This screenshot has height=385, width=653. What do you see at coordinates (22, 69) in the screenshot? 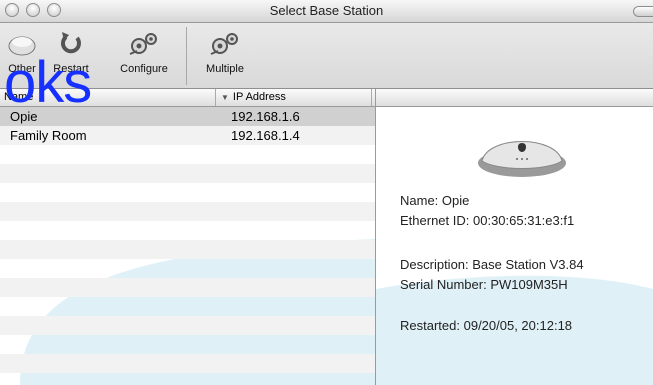
I see `other-label: Other` at bounding box center [22, 69].